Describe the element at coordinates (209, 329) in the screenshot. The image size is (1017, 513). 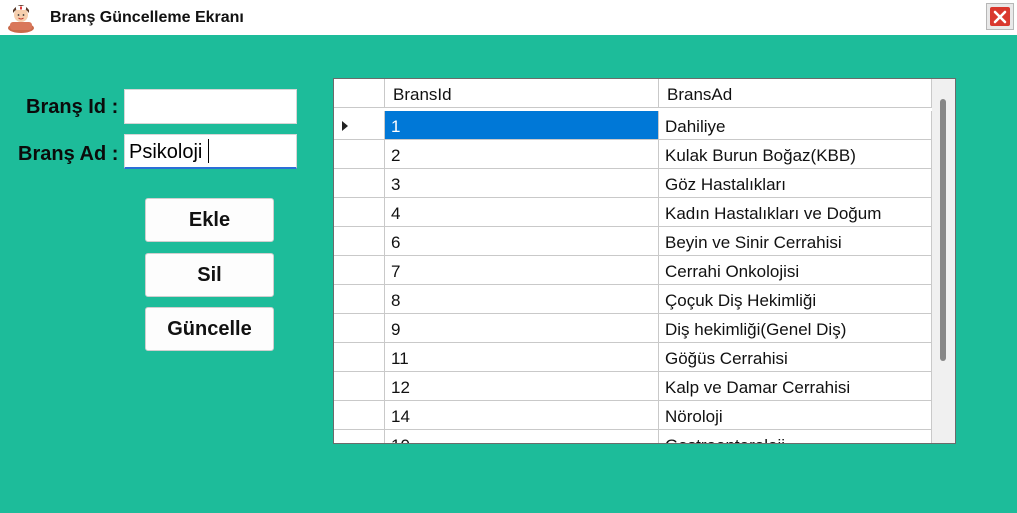
I see `update-button: Güncelle` at that location.